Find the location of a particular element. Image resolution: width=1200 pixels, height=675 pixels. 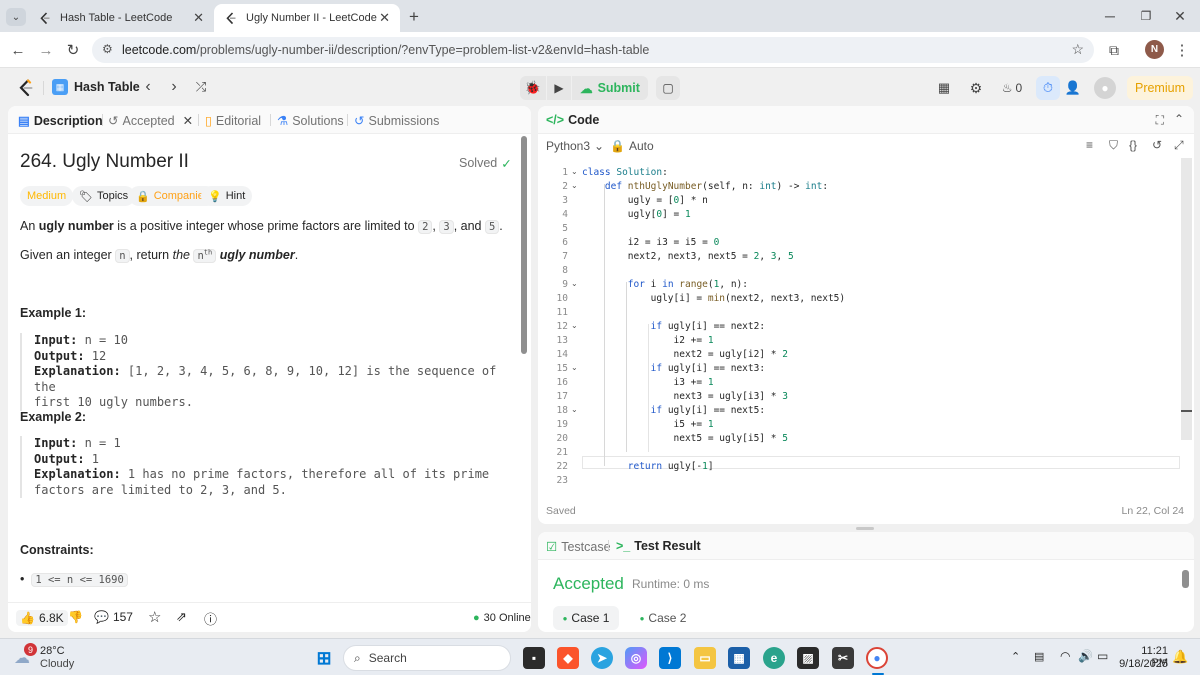

clock-date: 9/18/2025 is located at coordinates (1142, 664).